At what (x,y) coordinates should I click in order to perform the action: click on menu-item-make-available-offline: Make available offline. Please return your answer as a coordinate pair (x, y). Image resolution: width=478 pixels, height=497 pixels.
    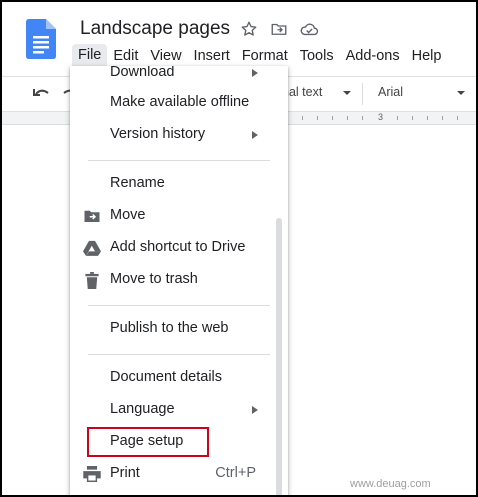
    Looking at the image, I should click on (179, 103).